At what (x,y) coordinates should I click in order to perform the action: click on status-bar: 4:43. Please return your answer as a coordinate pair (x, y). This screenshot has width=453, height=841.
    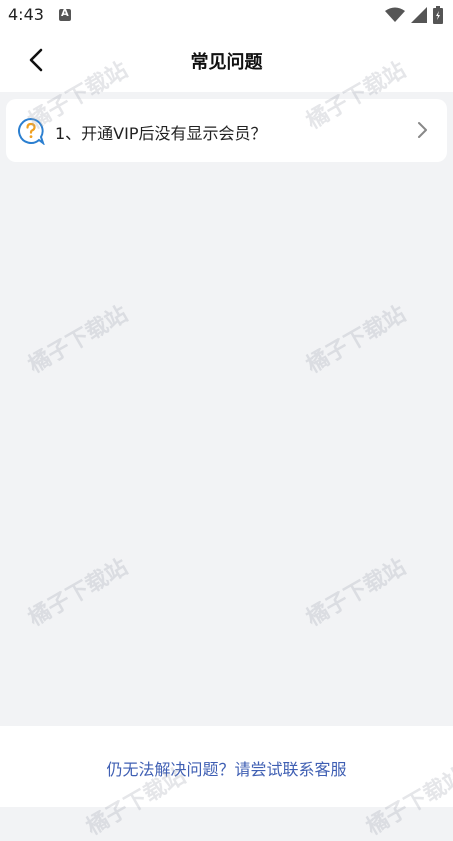
    Looking at the image, I should click on (226, 15).